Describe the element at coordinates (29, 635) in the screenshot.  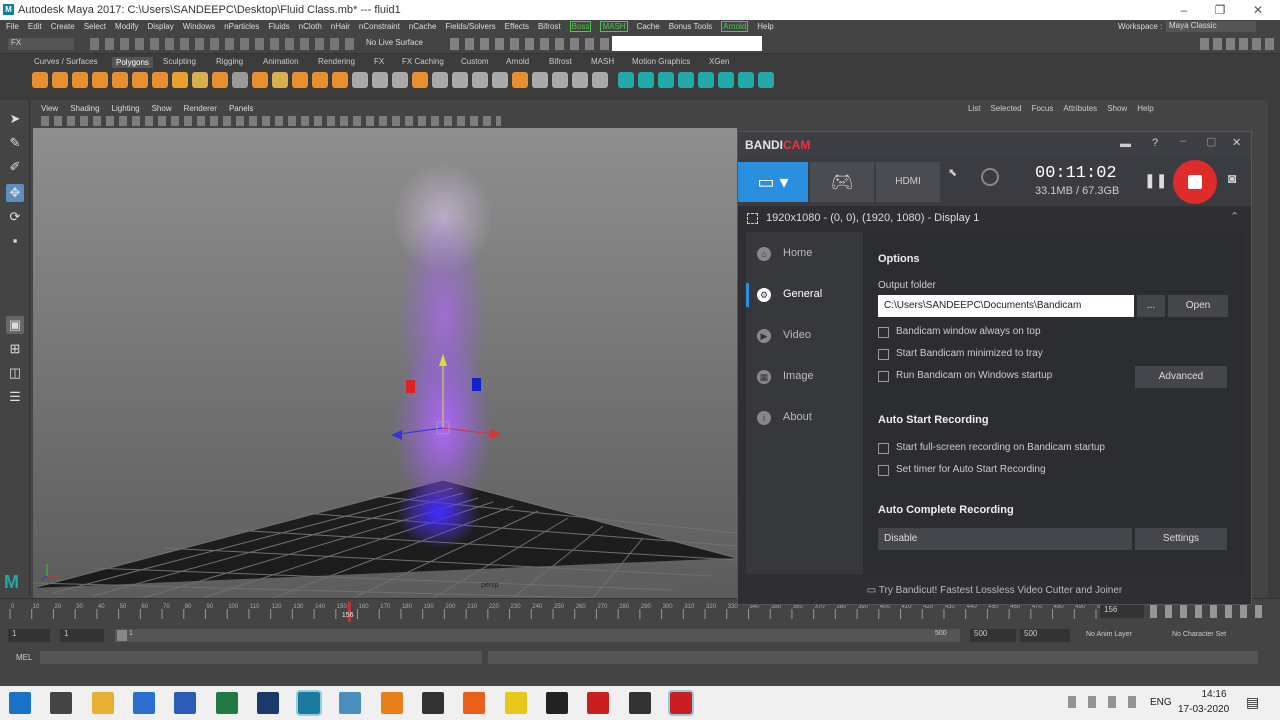
I see `start-frame-field: 1` at that location.